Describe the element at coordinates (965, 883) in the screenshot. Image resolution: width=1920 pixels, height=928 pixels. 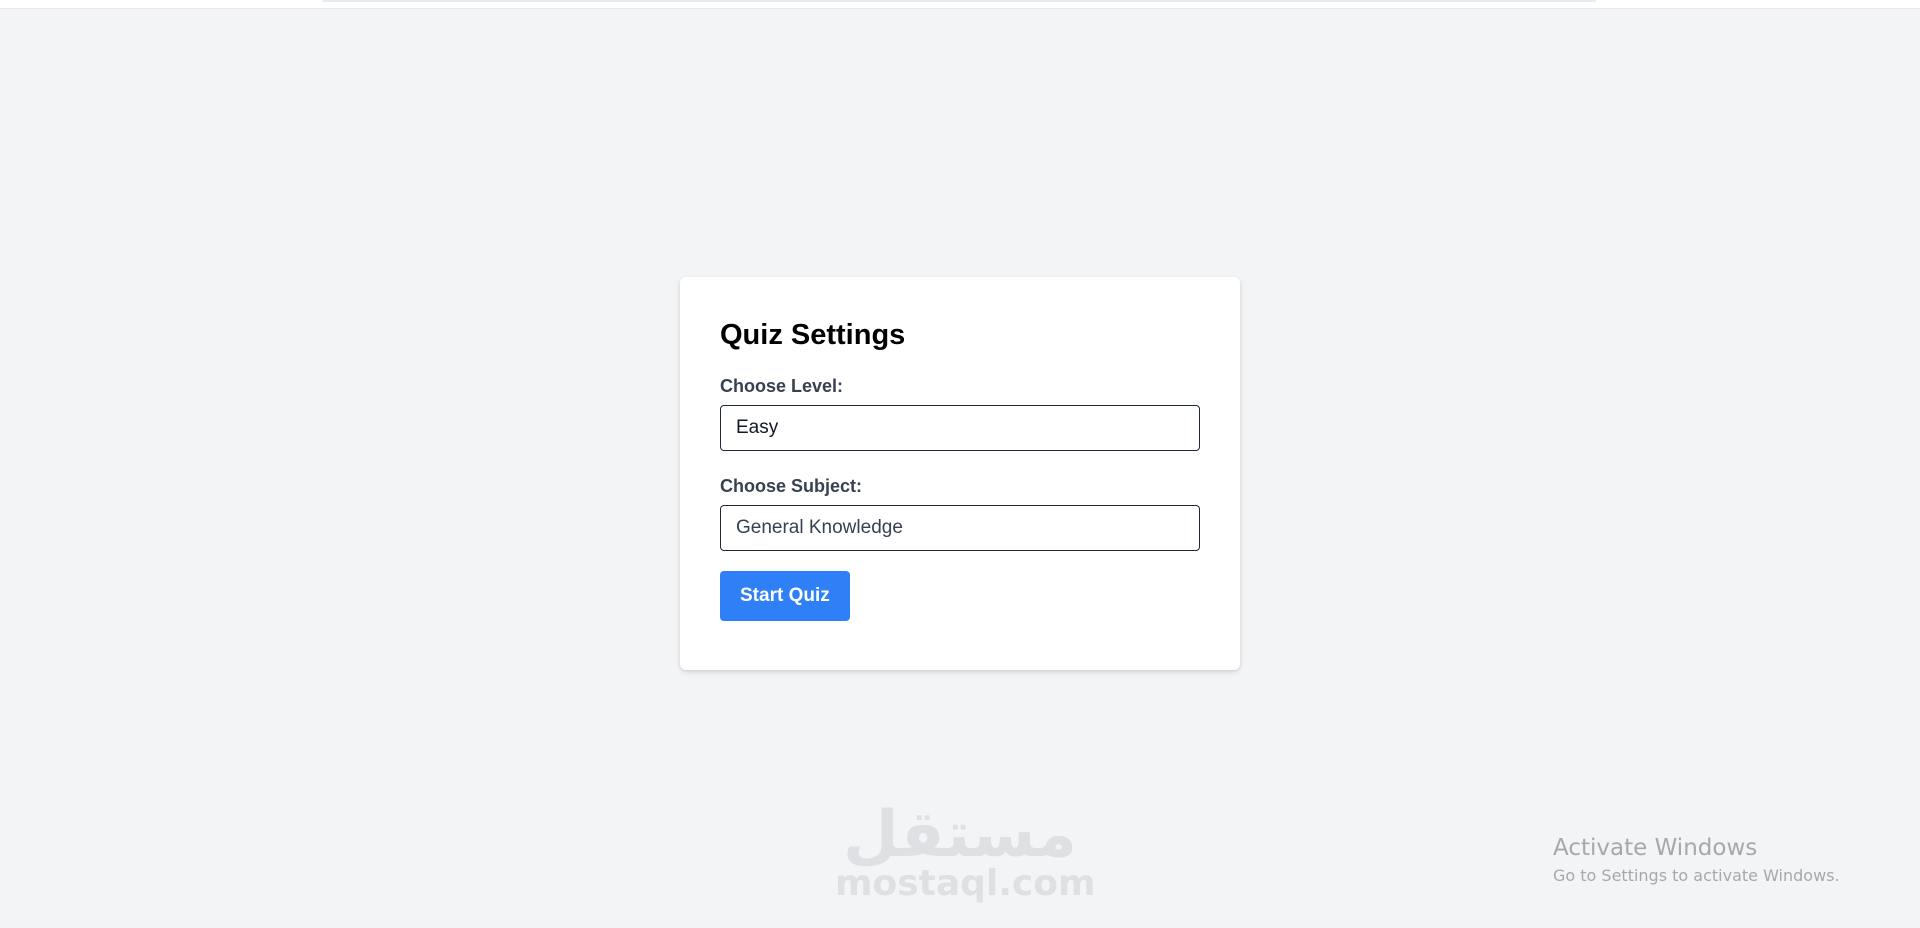
I see `watermark-latin-text: mostaql.com` at that location.